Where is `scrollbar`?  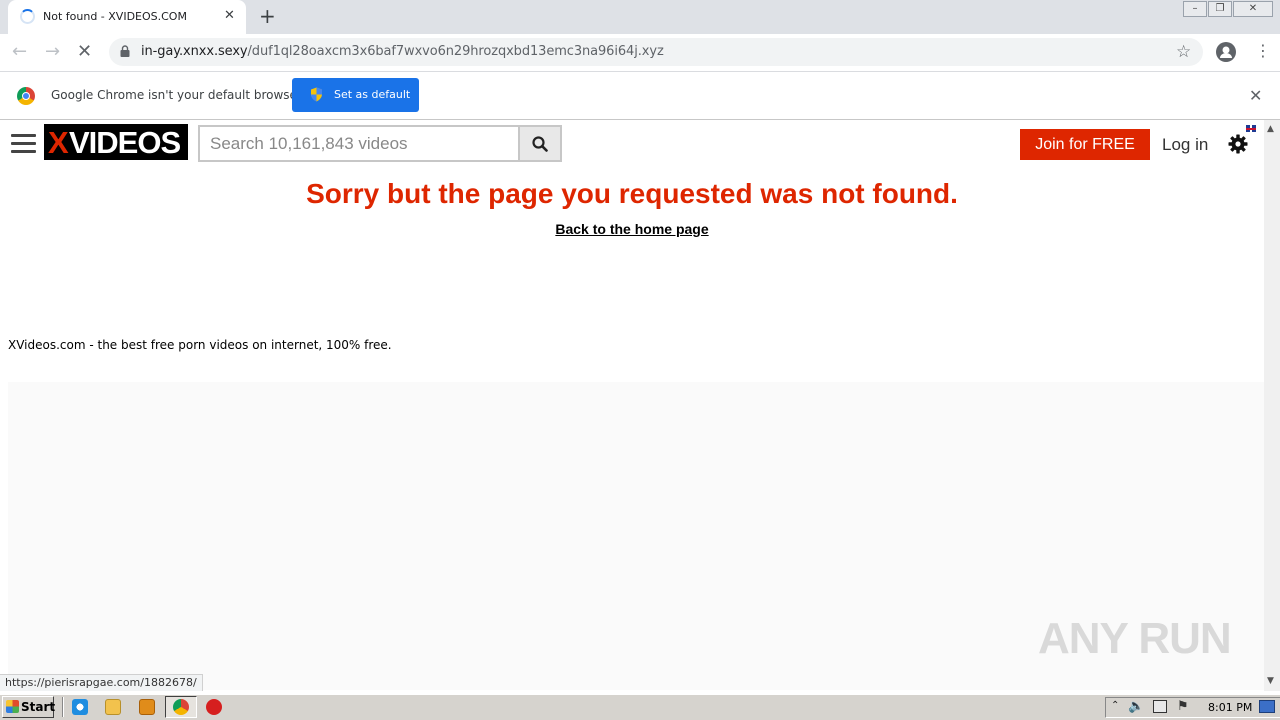 scrollbar is located at coordinates (1272, 405).